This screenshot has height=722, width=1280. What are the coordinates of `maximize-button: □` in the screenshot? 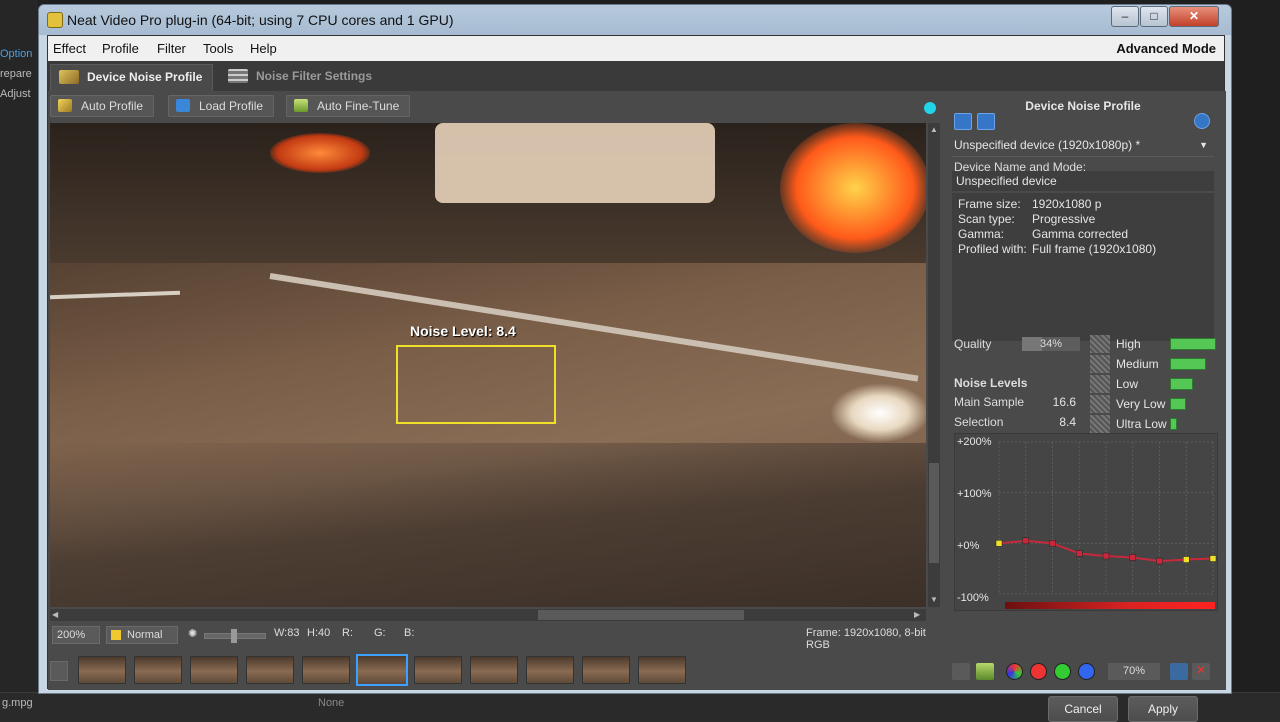 It's located at (1154, 16).